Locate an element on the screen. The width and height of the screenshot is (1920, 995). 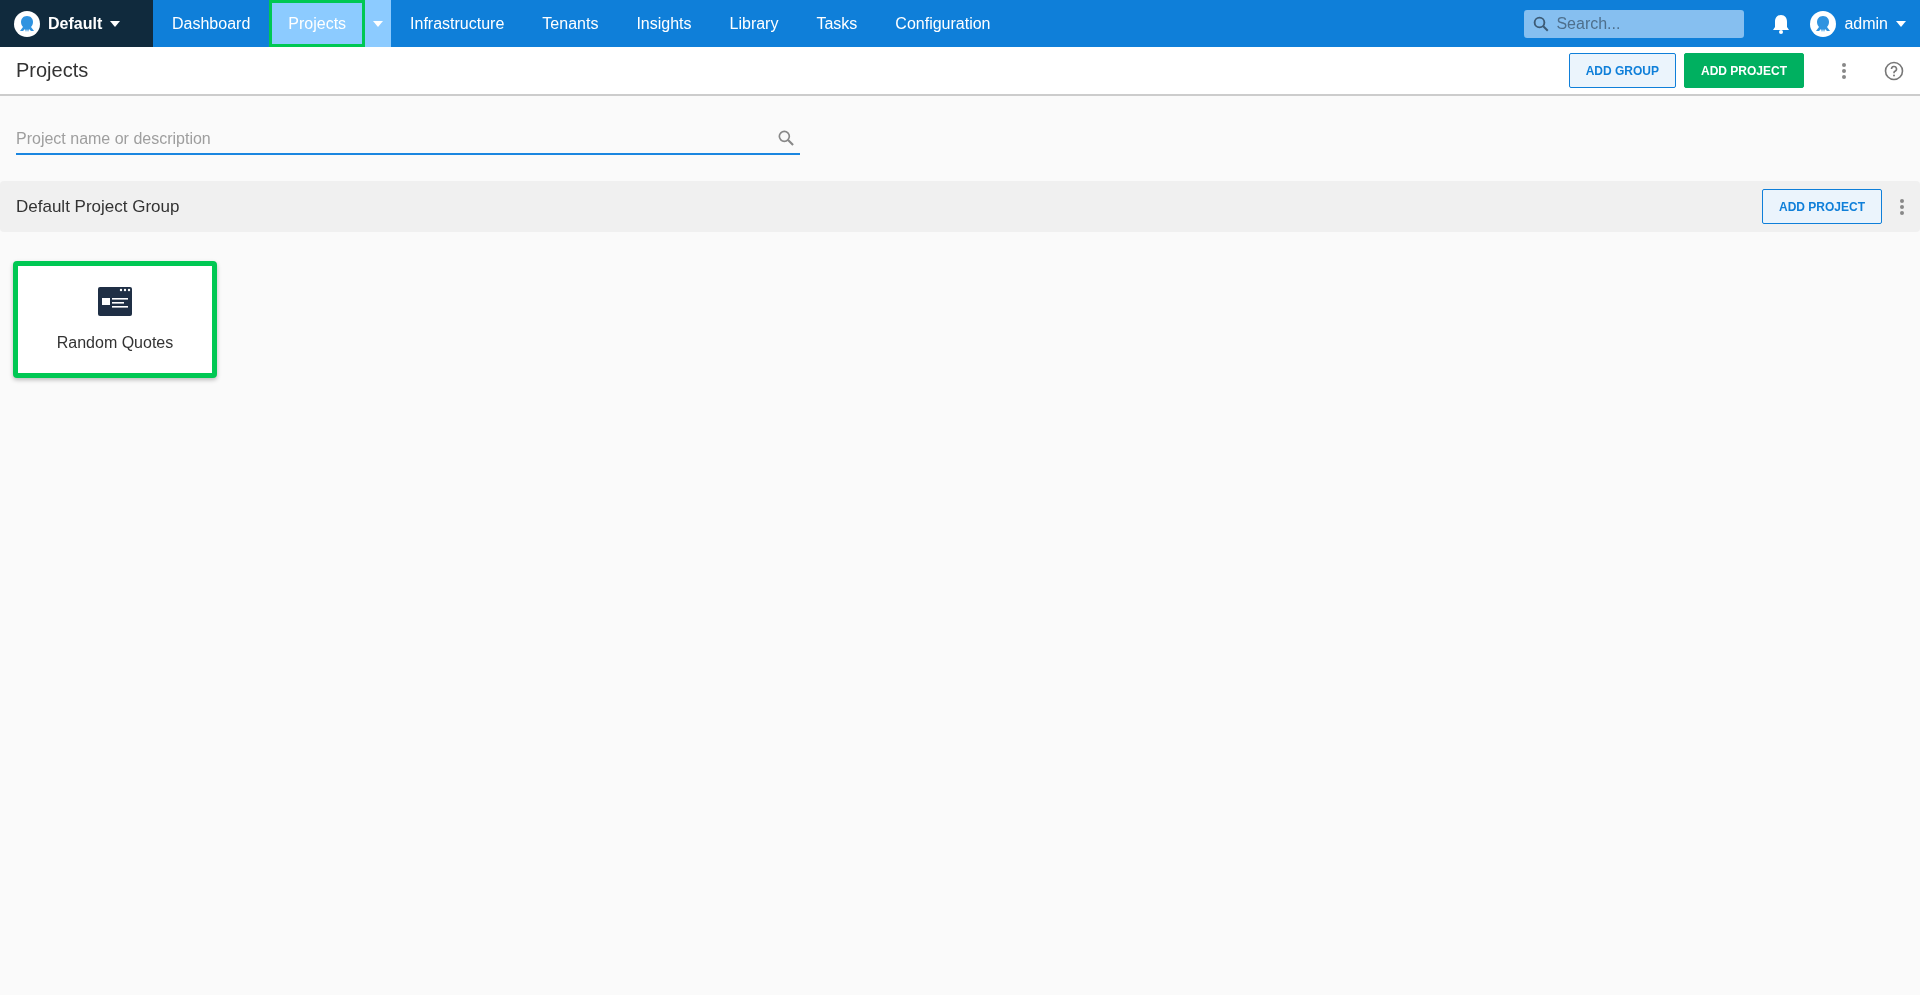
help-icon is located at coordinates (1894, 70).